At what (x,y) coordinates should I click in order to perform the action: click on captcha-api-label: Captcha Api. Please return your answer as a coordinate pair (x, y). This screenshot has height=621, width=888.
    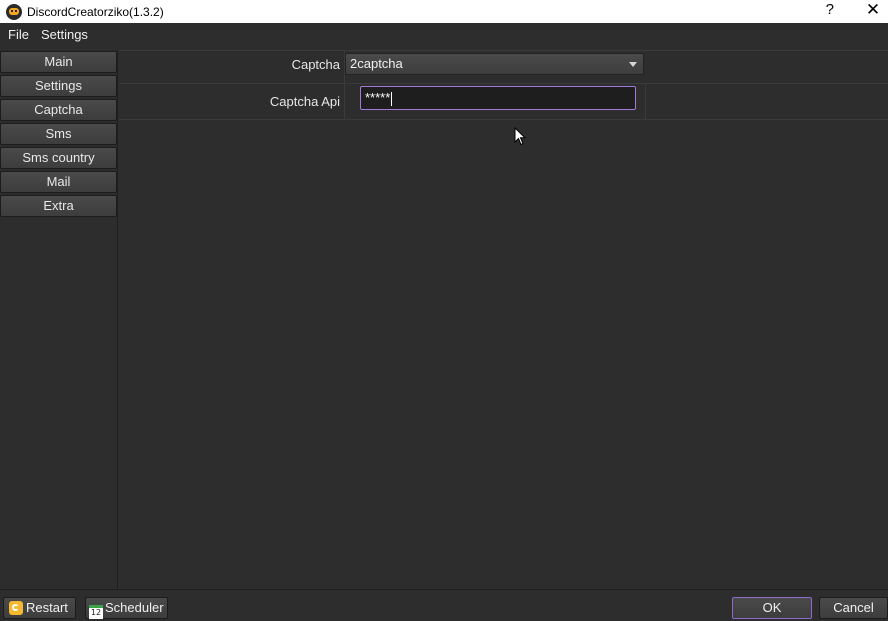
    Looking at the image, I should click on (304, 101).